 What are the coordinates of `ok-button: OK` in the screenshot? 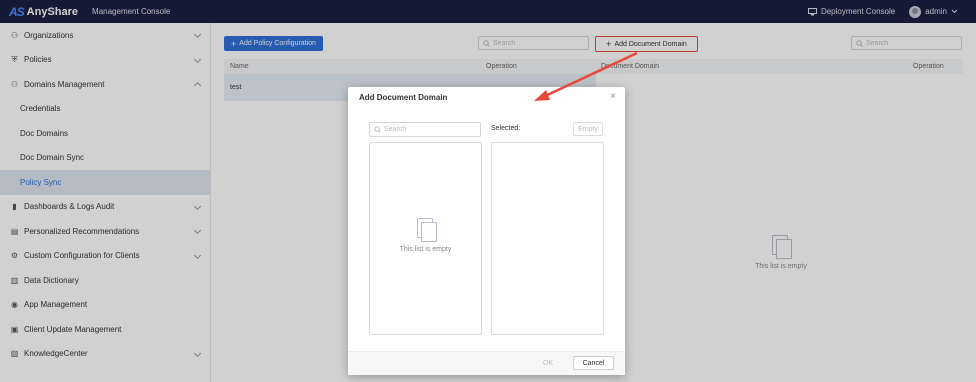 It's located at (548, 363).